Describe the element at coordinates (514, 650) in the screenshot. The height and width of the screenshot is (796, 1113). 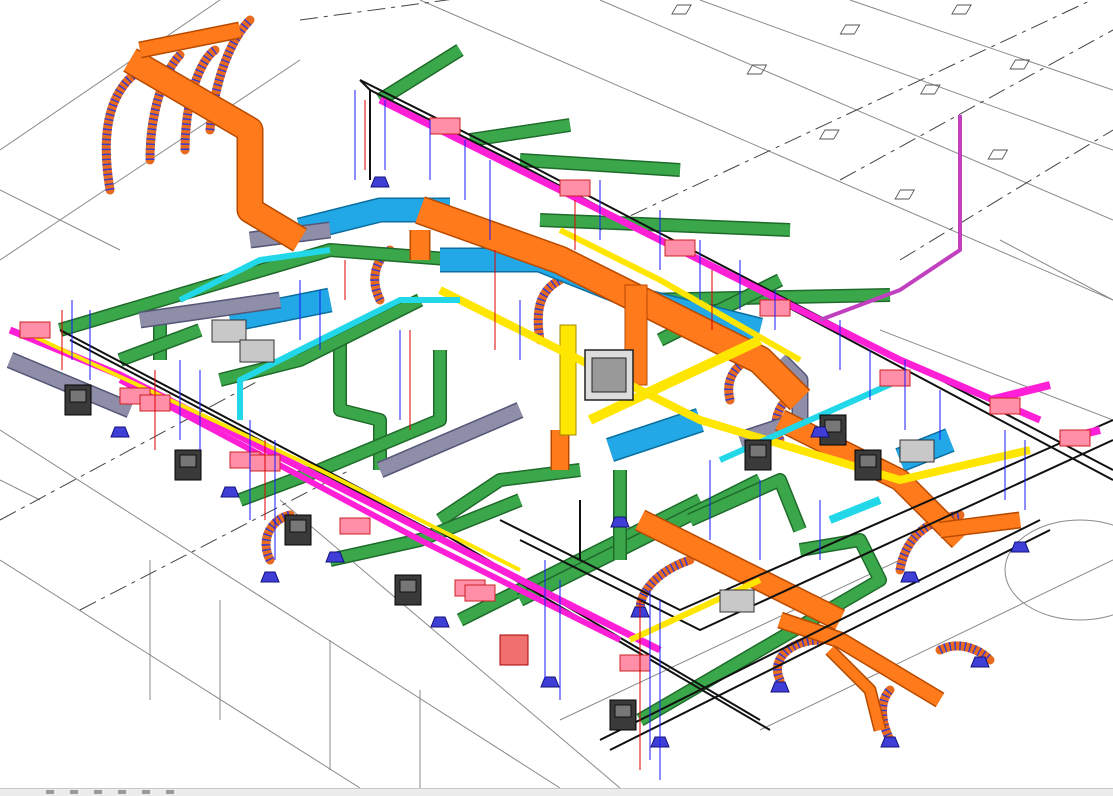
I see `red-unit` at that location.